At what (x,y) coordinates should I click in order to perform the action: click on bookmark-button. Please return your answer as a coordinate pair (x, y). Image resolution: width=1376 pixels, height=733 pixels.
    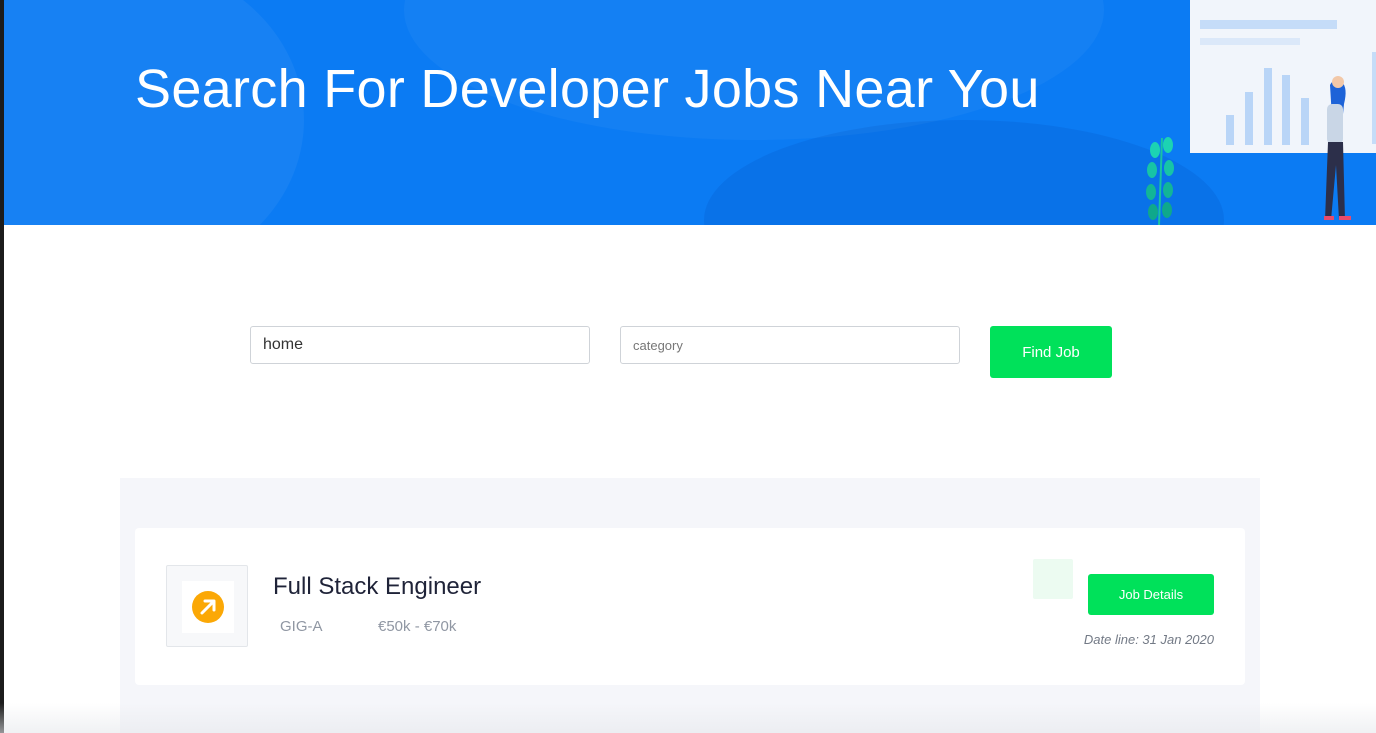
    Looking at the image, I should click on (1053, 579).